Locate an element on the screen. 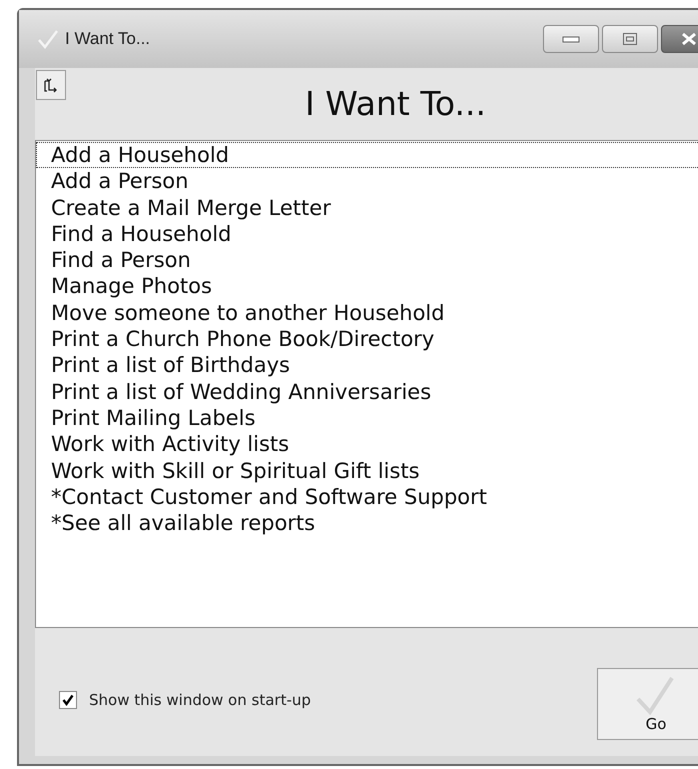  checkbox is located at coordinates (68, 700).